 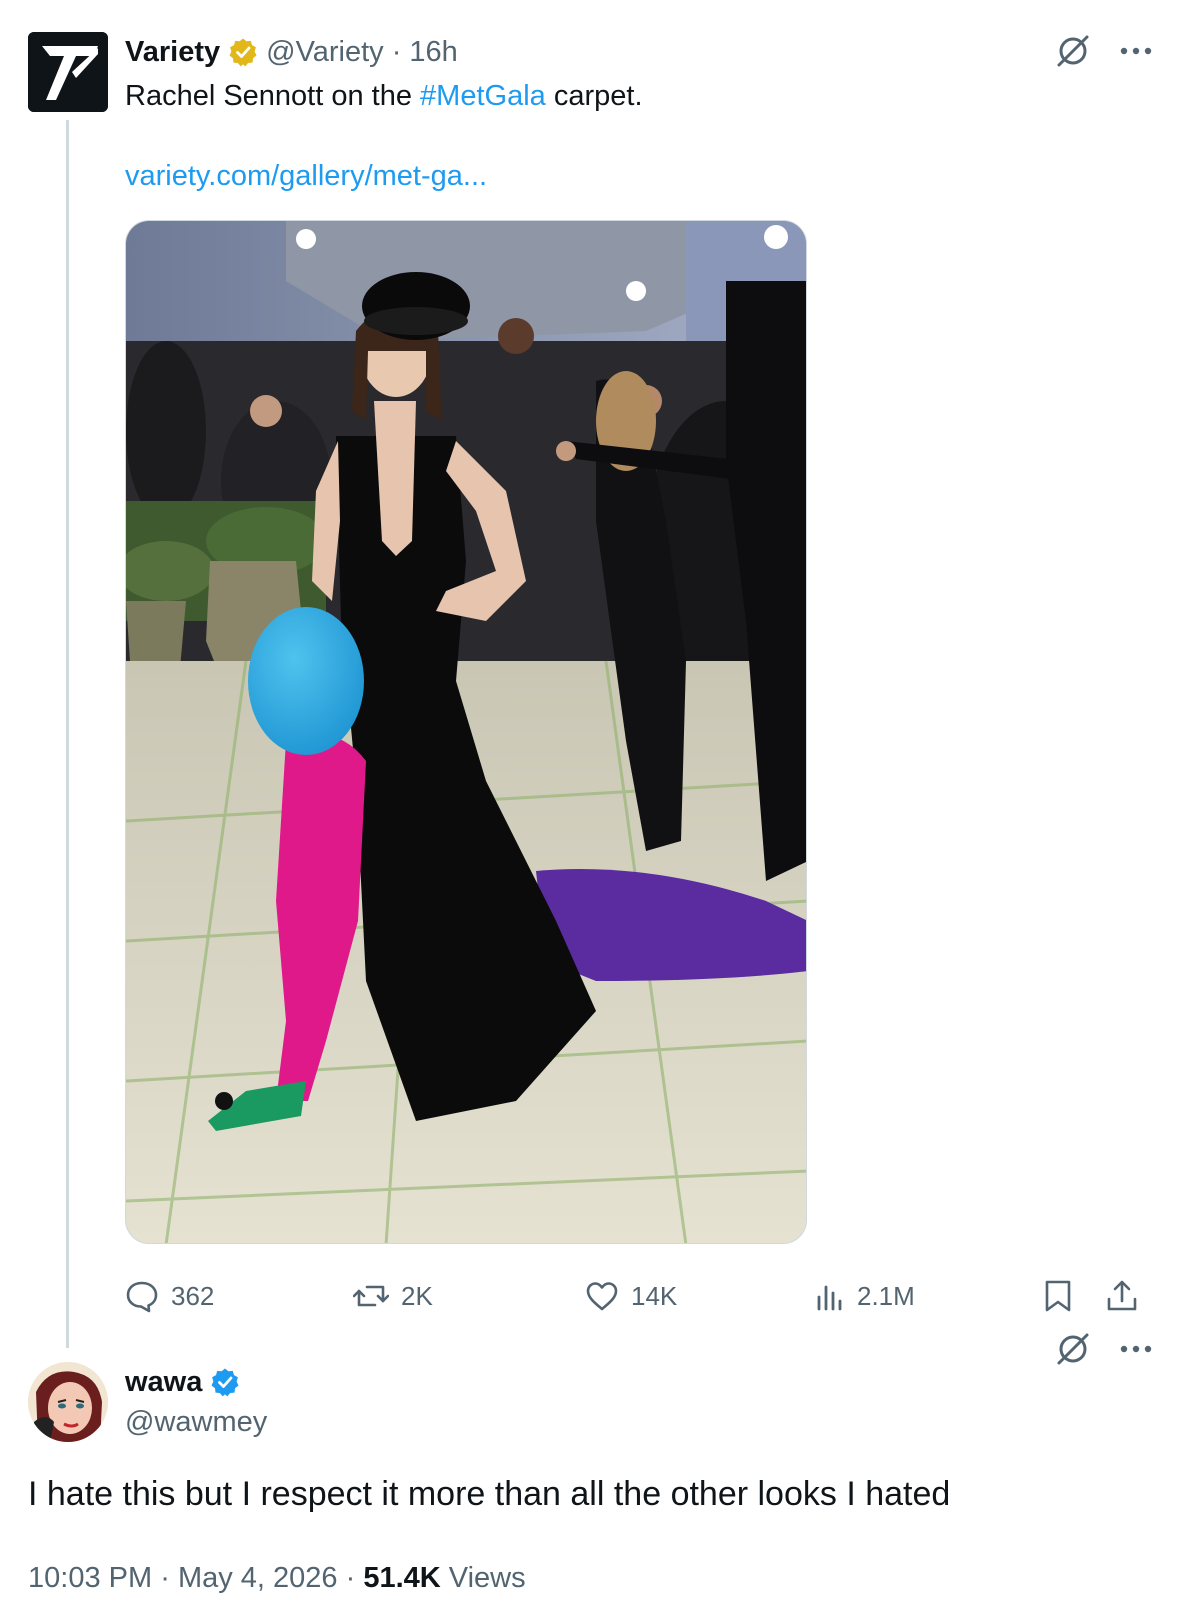 I want to click on like-button: 14K, so click(x=631, y=1296).